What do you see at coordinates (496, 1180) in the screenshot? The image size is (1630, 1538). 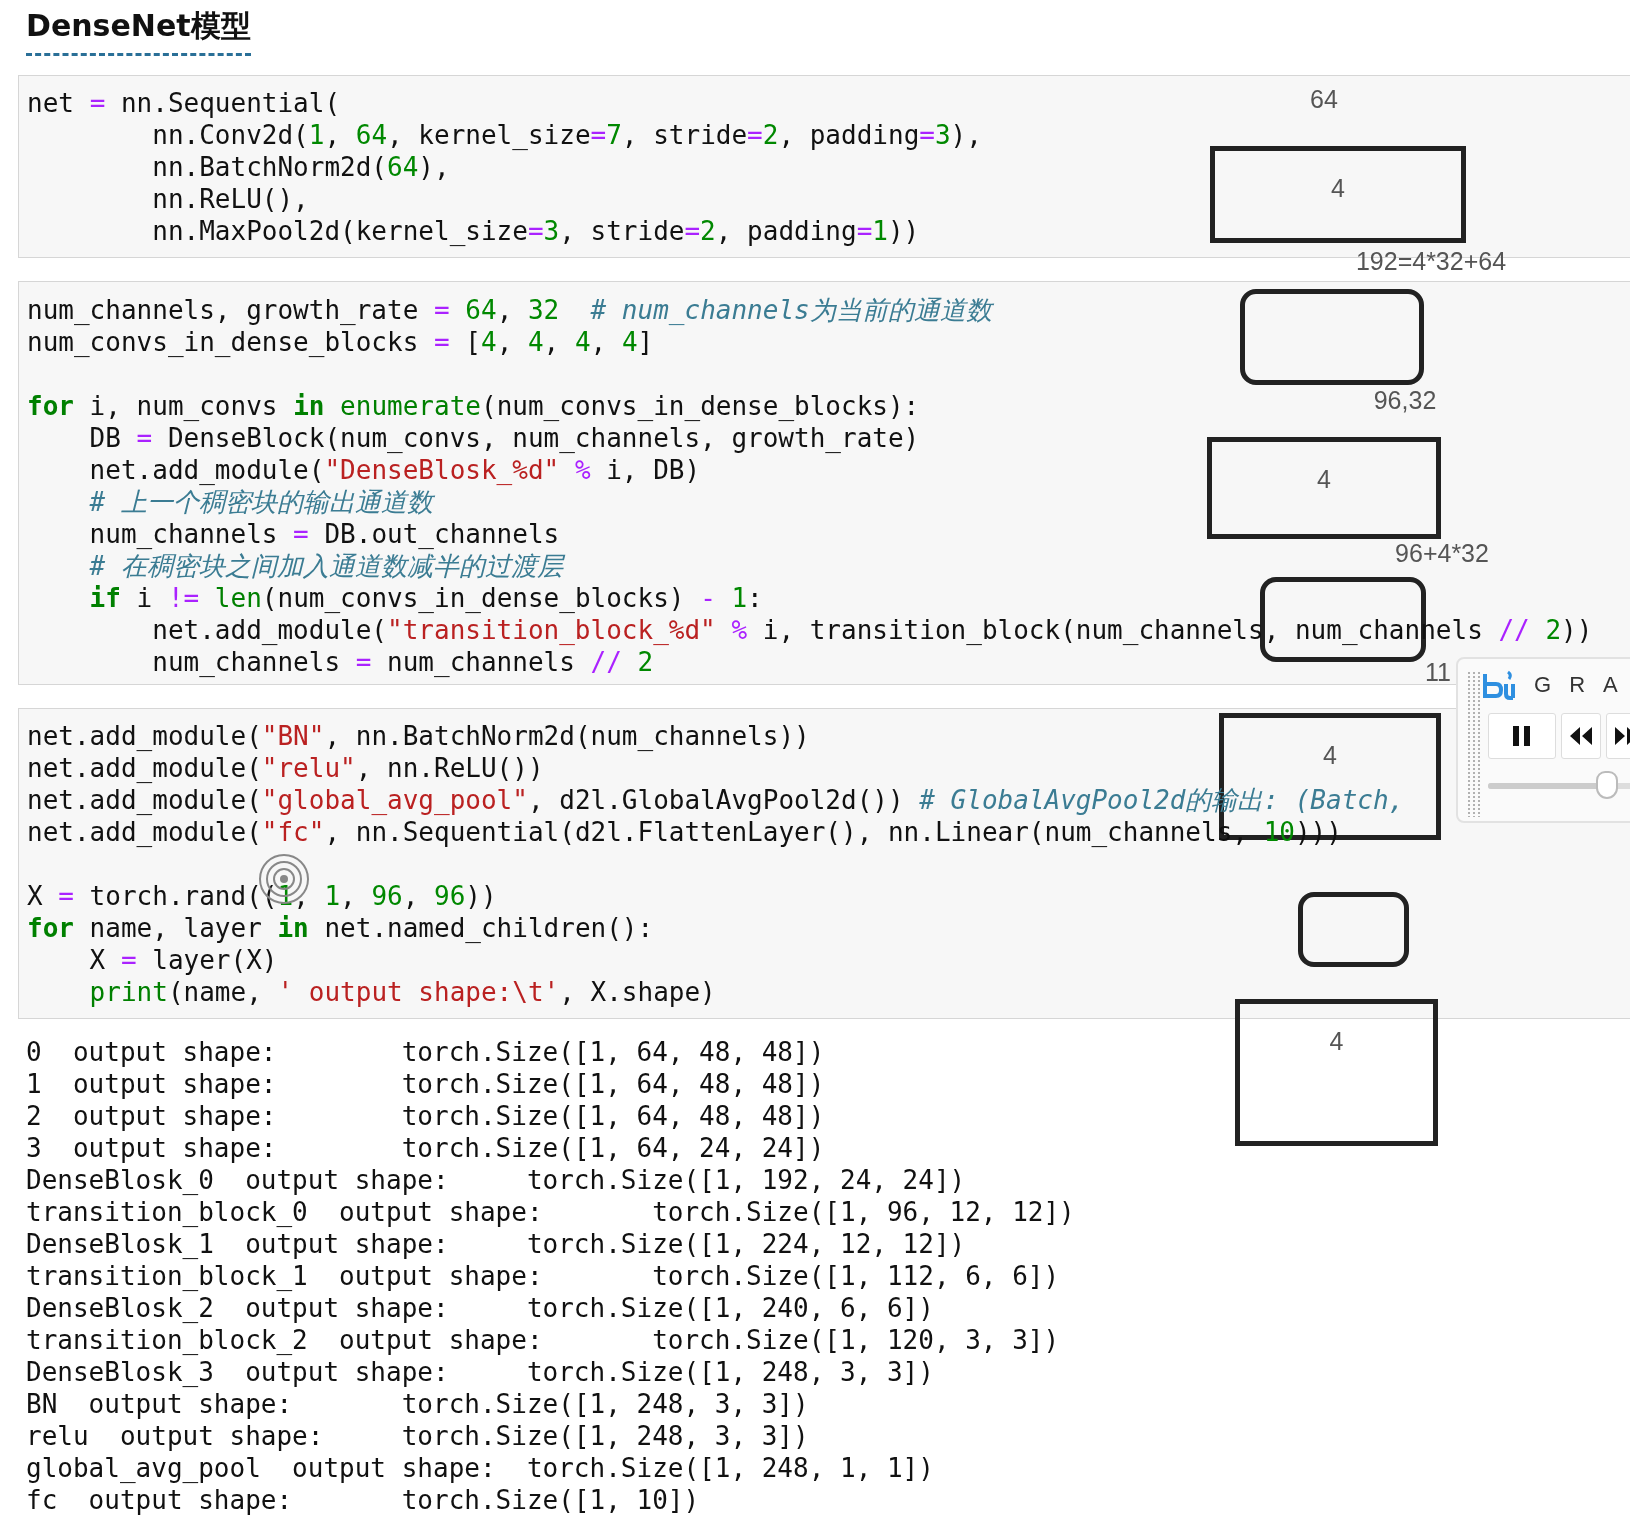 I see `output-line: DenseBlosk_0 output shape: torch.Size([1, 192, 24, 24])` at bounding box center [496, 1180].